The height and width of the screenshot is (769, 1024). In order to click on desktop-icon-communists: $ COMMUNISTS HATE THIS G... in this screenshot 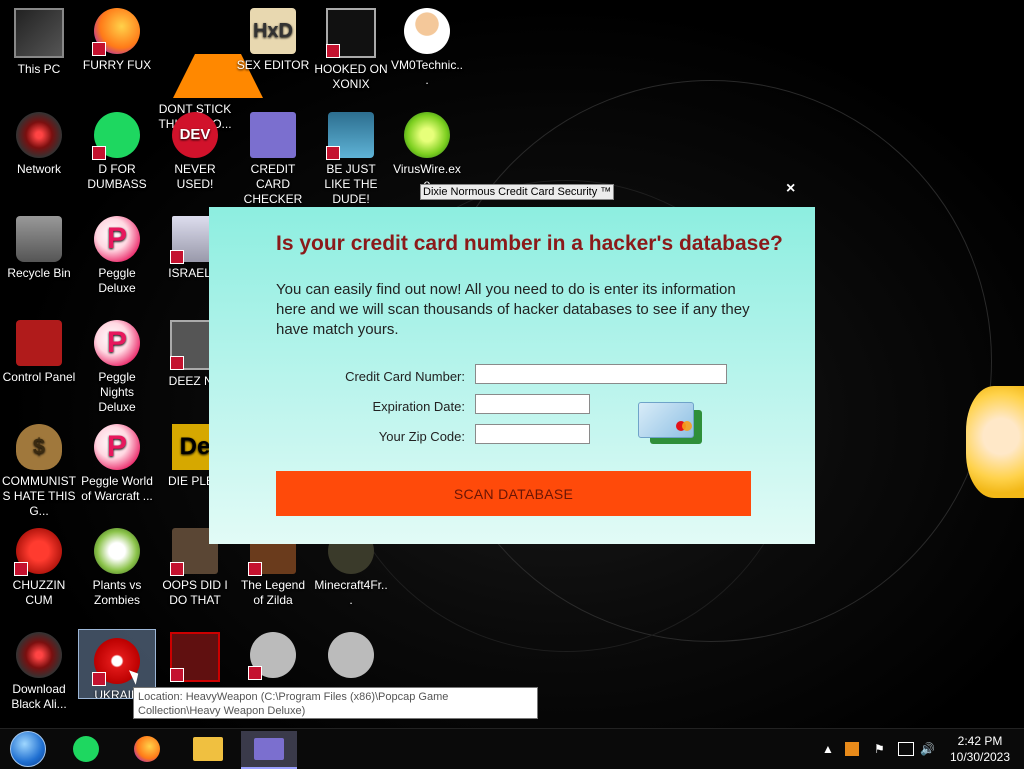, I will do `click(39, 467)`.